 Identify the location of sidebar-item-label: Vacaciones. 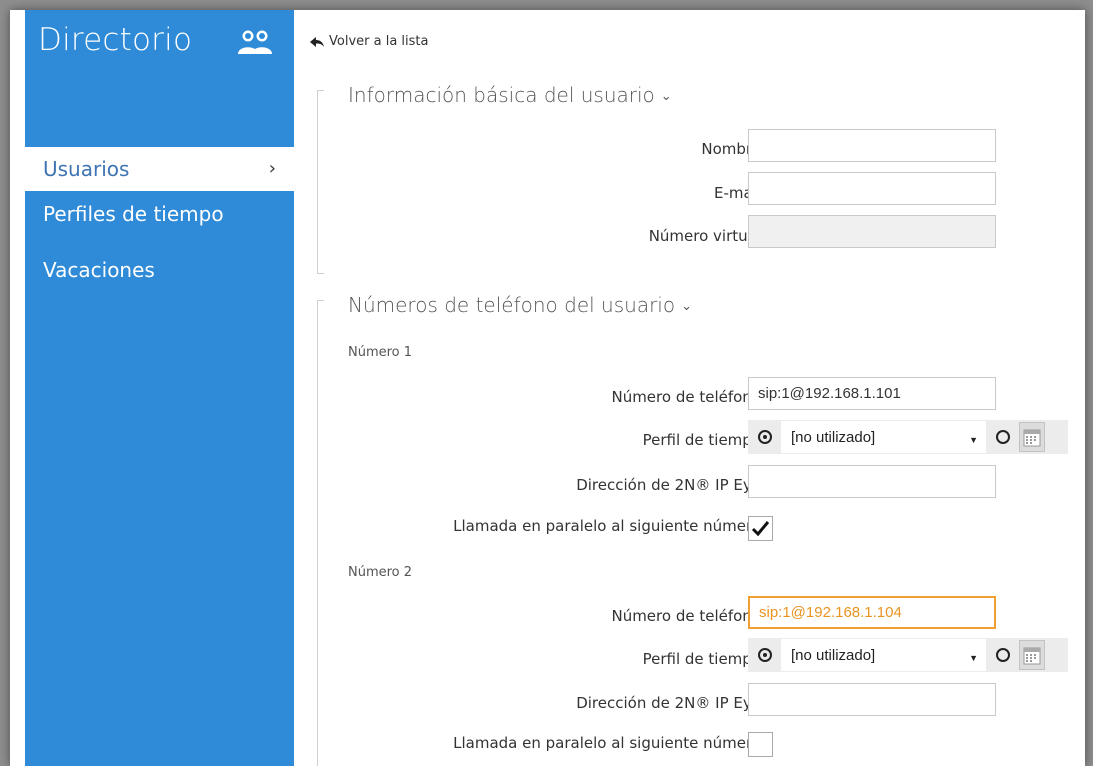
(99, 270).